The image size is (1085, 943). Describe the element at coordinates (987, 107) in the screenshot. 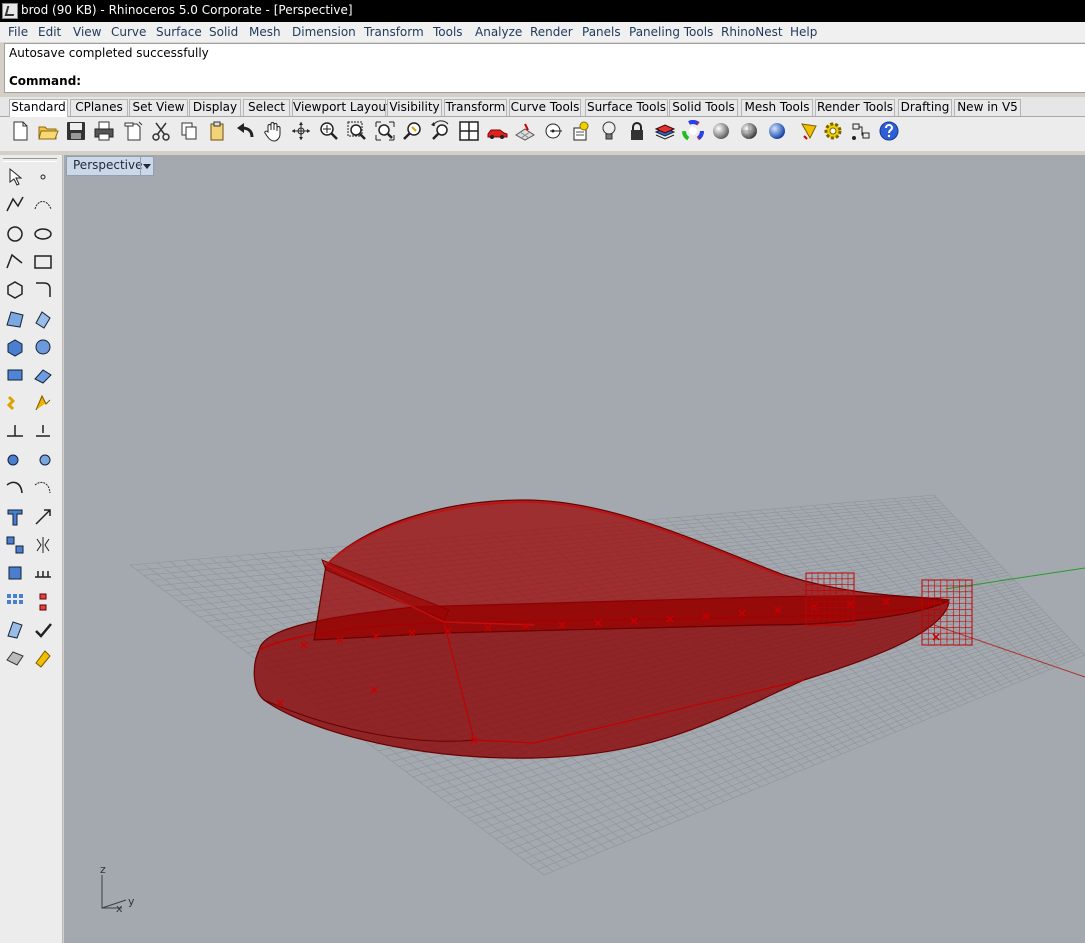

I see `tab-new-in-v5: New in V5` at that location.